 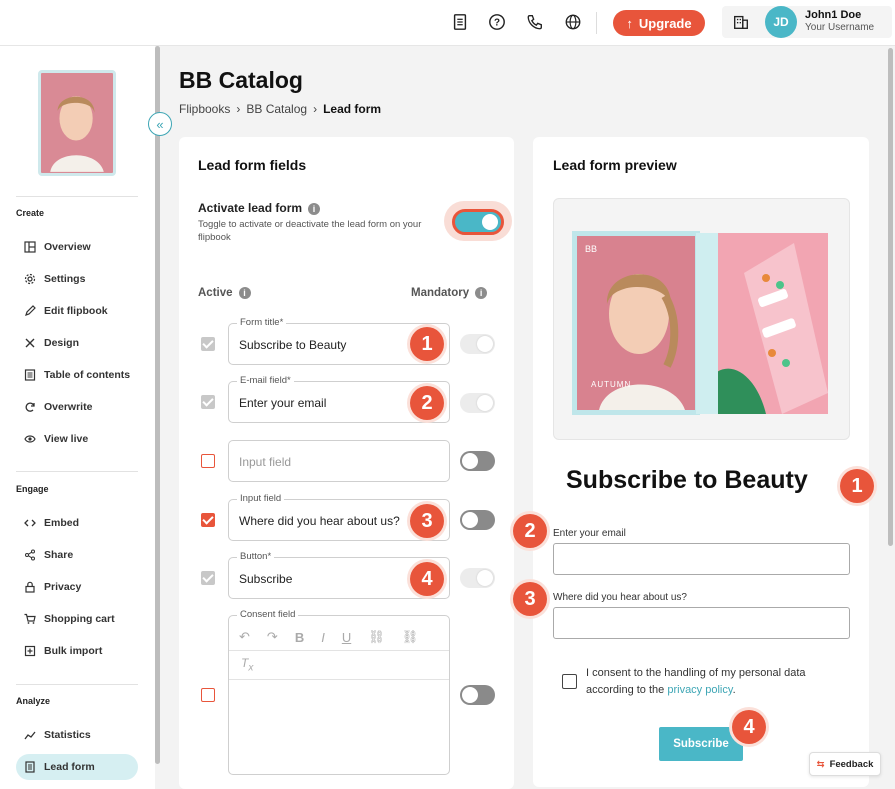 I want to click on sidebar-item-label: Lead form, so click(x=69, y=767).